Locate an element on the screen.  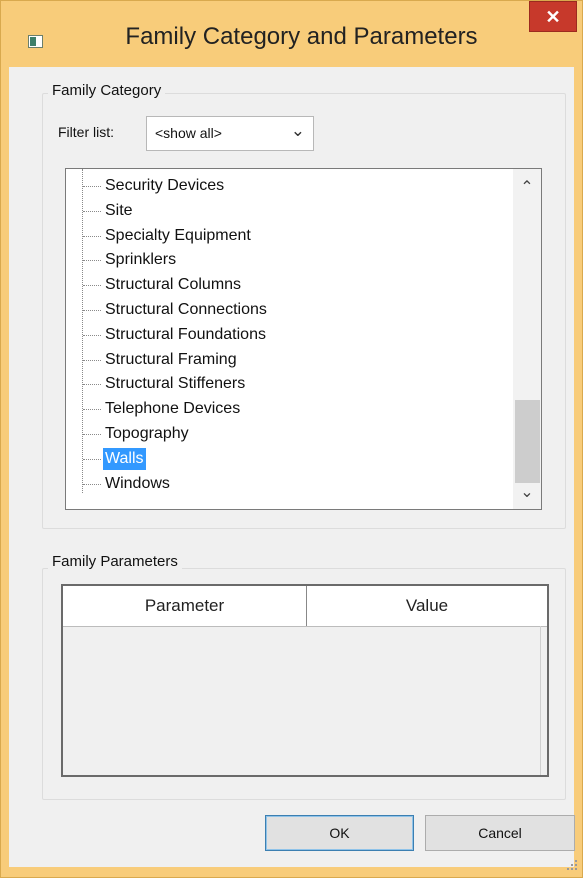
title-bar: Family Category and Parameters ✕ is located at coordinates (291, 34).